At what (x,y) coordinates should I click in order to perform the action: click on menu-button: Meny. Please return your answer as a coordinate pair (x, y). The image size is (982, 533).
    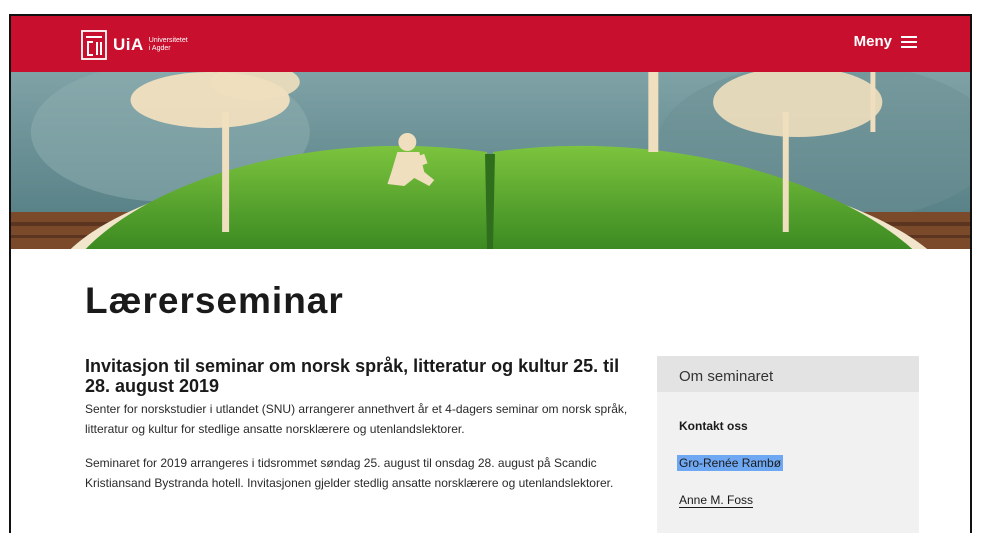
    Looking at the image, I should click on (885, 41).